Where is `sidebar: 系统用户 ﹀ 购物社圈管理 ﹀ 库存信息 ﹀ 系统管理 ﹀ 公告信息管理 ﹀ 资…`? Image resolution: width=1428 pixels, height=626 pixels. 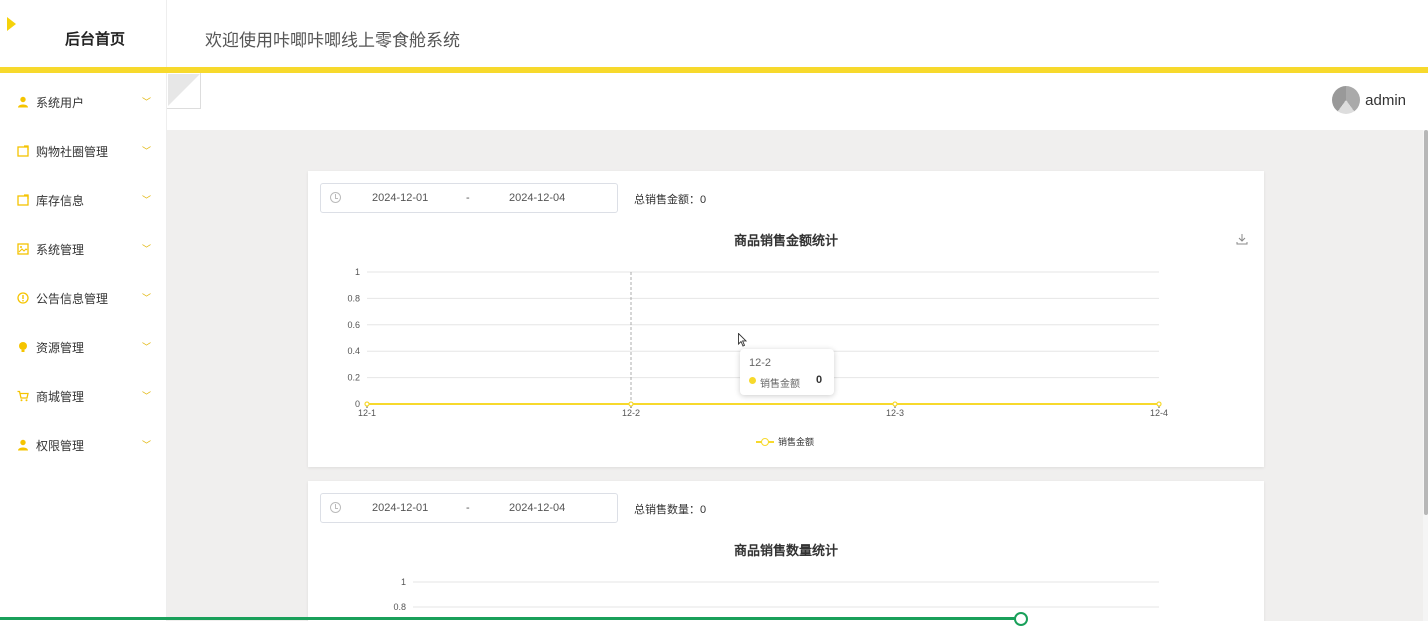
sidebar: 系统用户 ﹀ 购物社圈管理 ﹀ 库存信息 ﹀ 系统管理 ﹀ 公告信息管理 ﹀ 资… is located at coordinates (83, 347).